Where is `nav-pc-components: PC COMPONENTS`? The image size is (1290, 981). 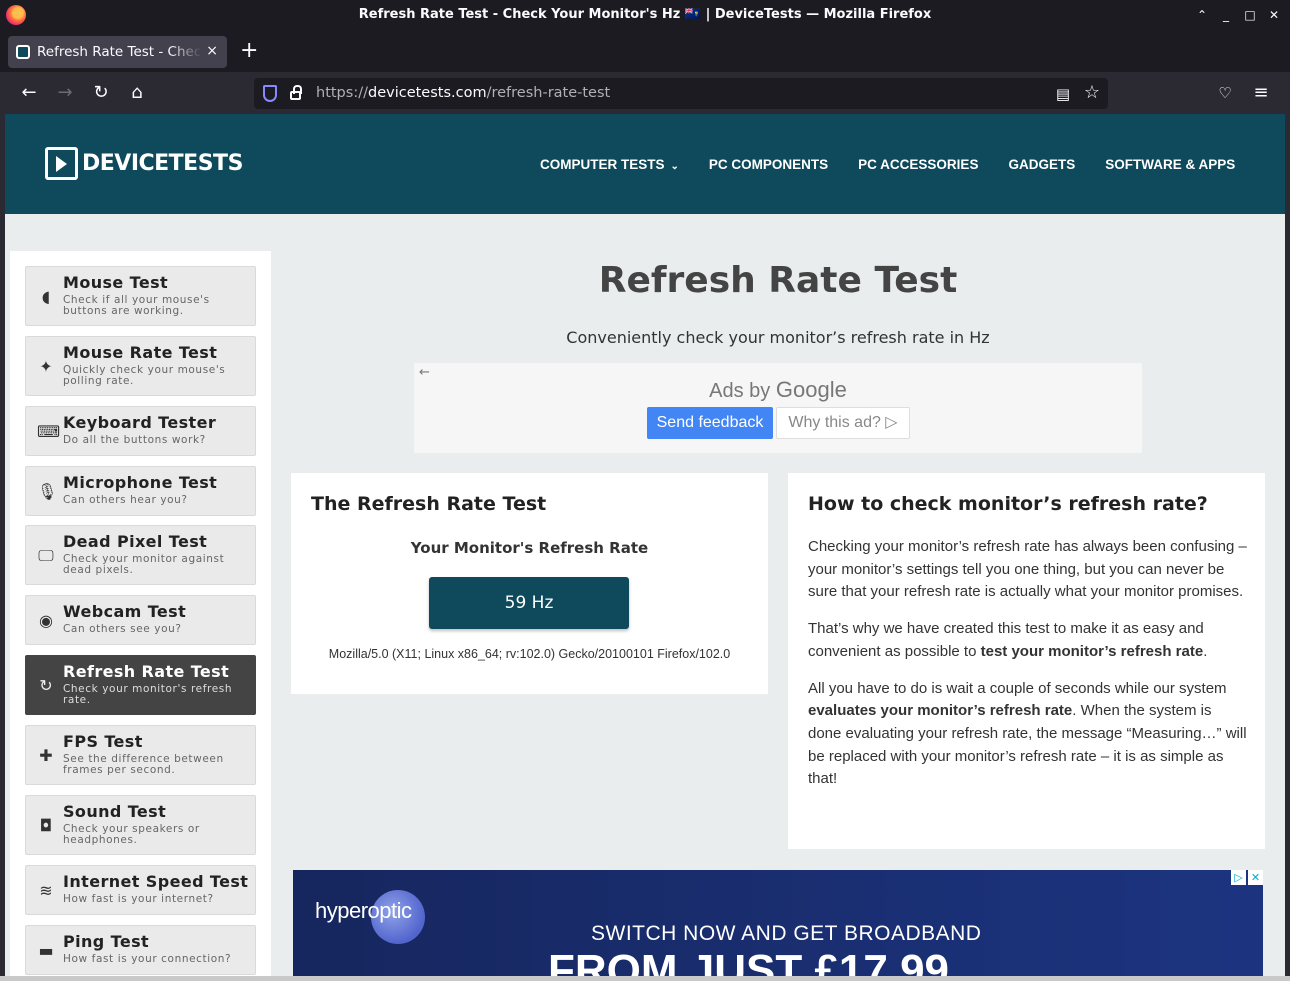 nav-pc-components: PC COMPONENTS is located at coordinates (768, 164).